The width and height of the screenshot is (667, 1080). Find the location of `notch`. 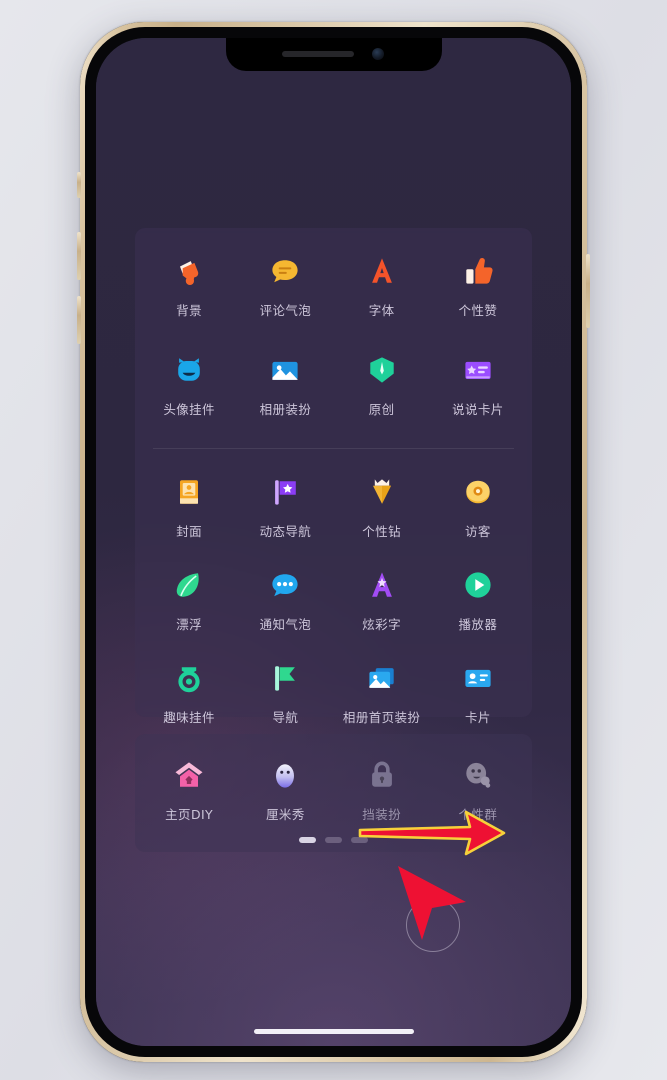

notch is located at coordinates (333, 54).